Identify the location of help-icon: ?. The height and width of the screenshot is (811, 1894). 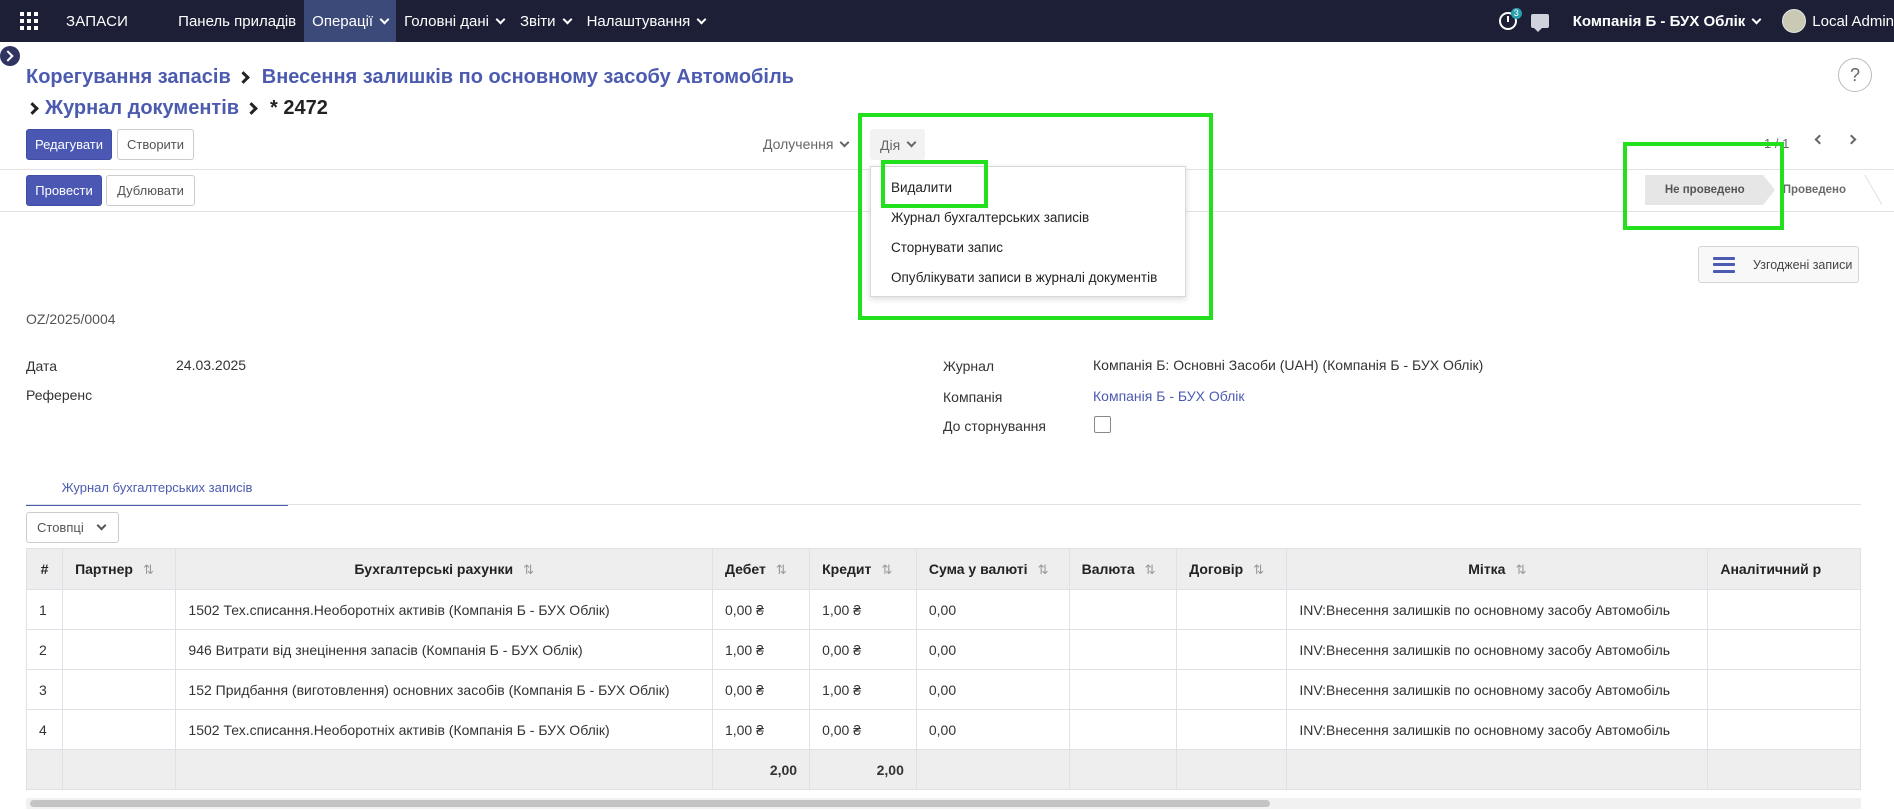
(1855, 75).